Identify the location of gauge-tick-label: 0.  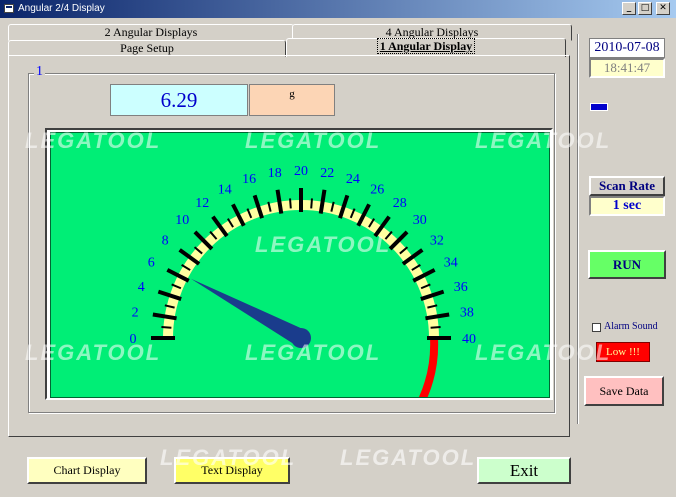
(133, 339).